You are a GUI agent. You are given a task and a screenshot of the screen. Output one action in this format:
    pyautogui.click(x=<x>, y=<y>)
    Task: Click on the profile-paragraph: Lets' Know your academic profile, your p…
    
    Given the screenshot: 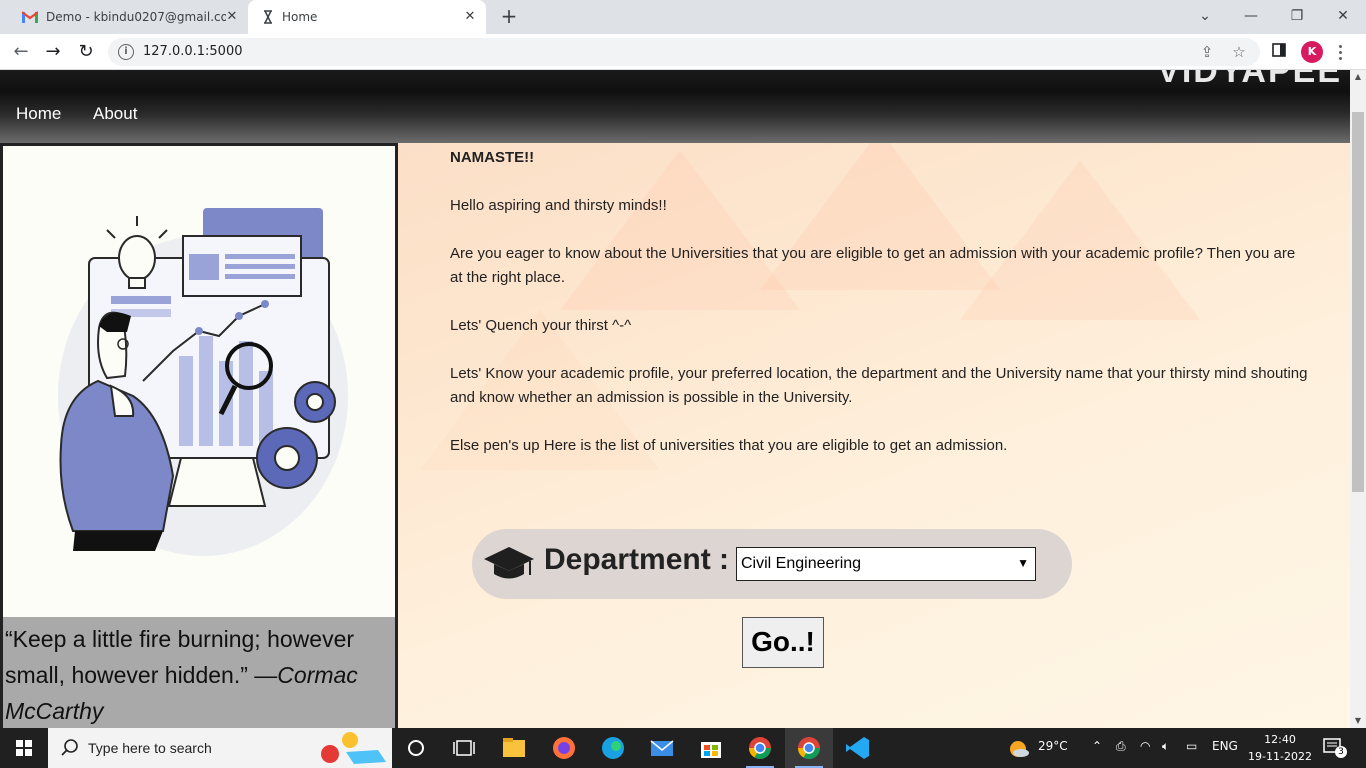 What is the action you would take?
    pyautogui.click(x=879, y=385)
    